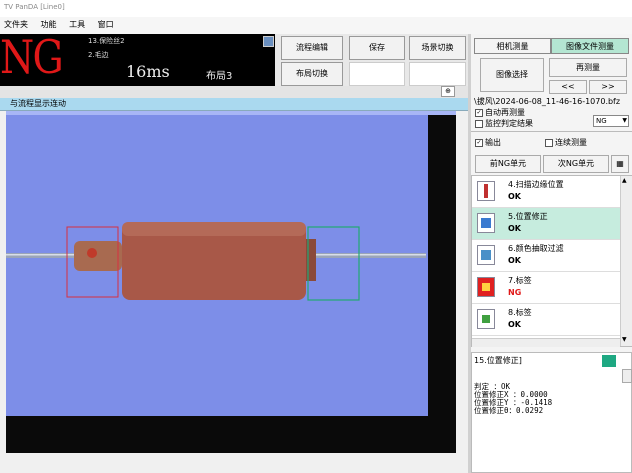 This screenshot has width=632, height=473. I want to click on image-path: \拔风\2024-06-08_11-46-16-1070.bfz, so click(547, 101).